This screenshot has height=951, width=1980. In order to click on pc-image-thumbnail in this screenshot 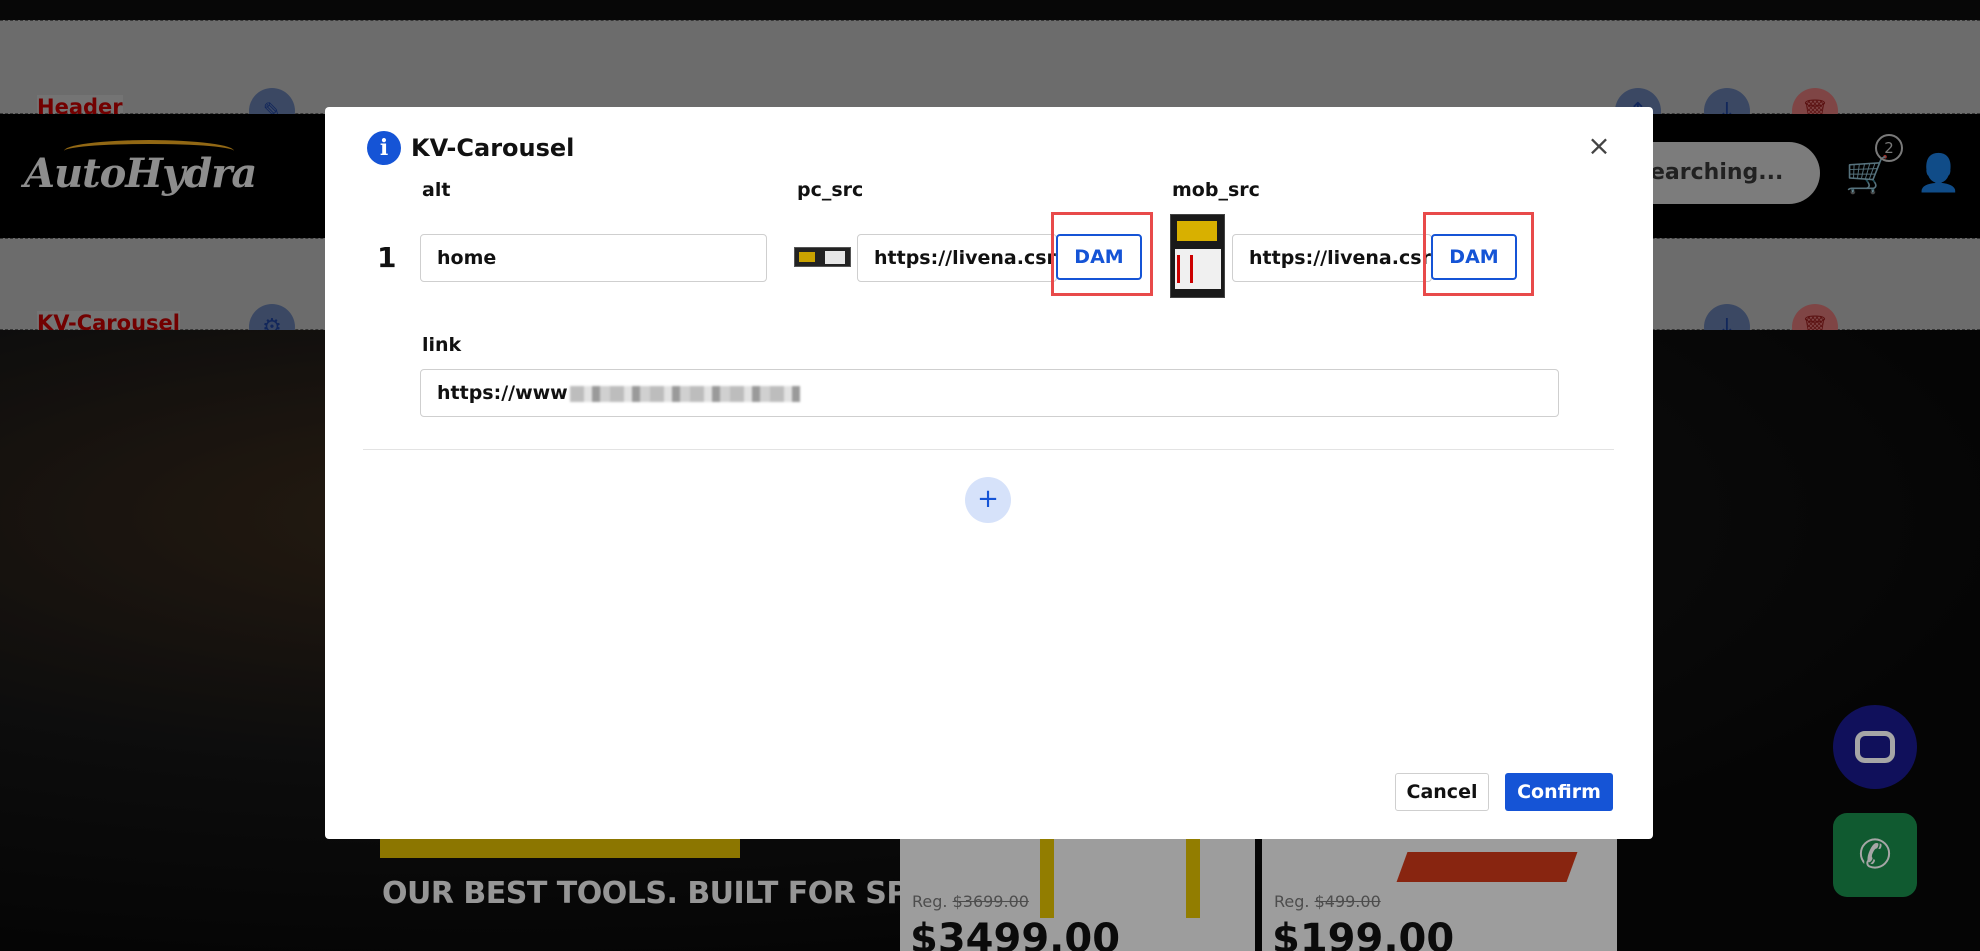, I will do `click(822, 257)`.